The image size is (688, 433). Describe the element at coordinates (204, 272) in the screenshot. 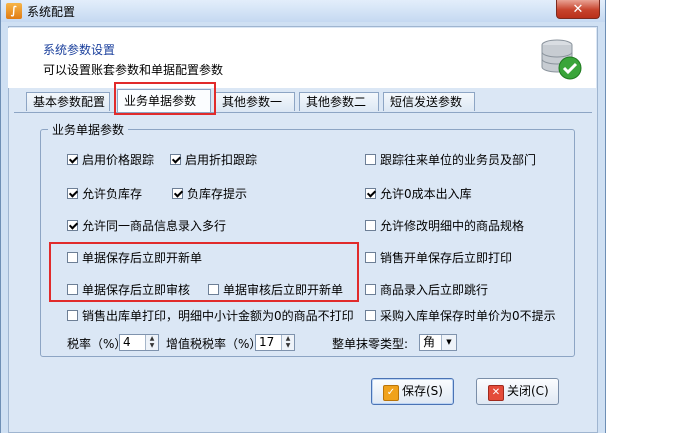

I see `highlight-frame-options` at that location.